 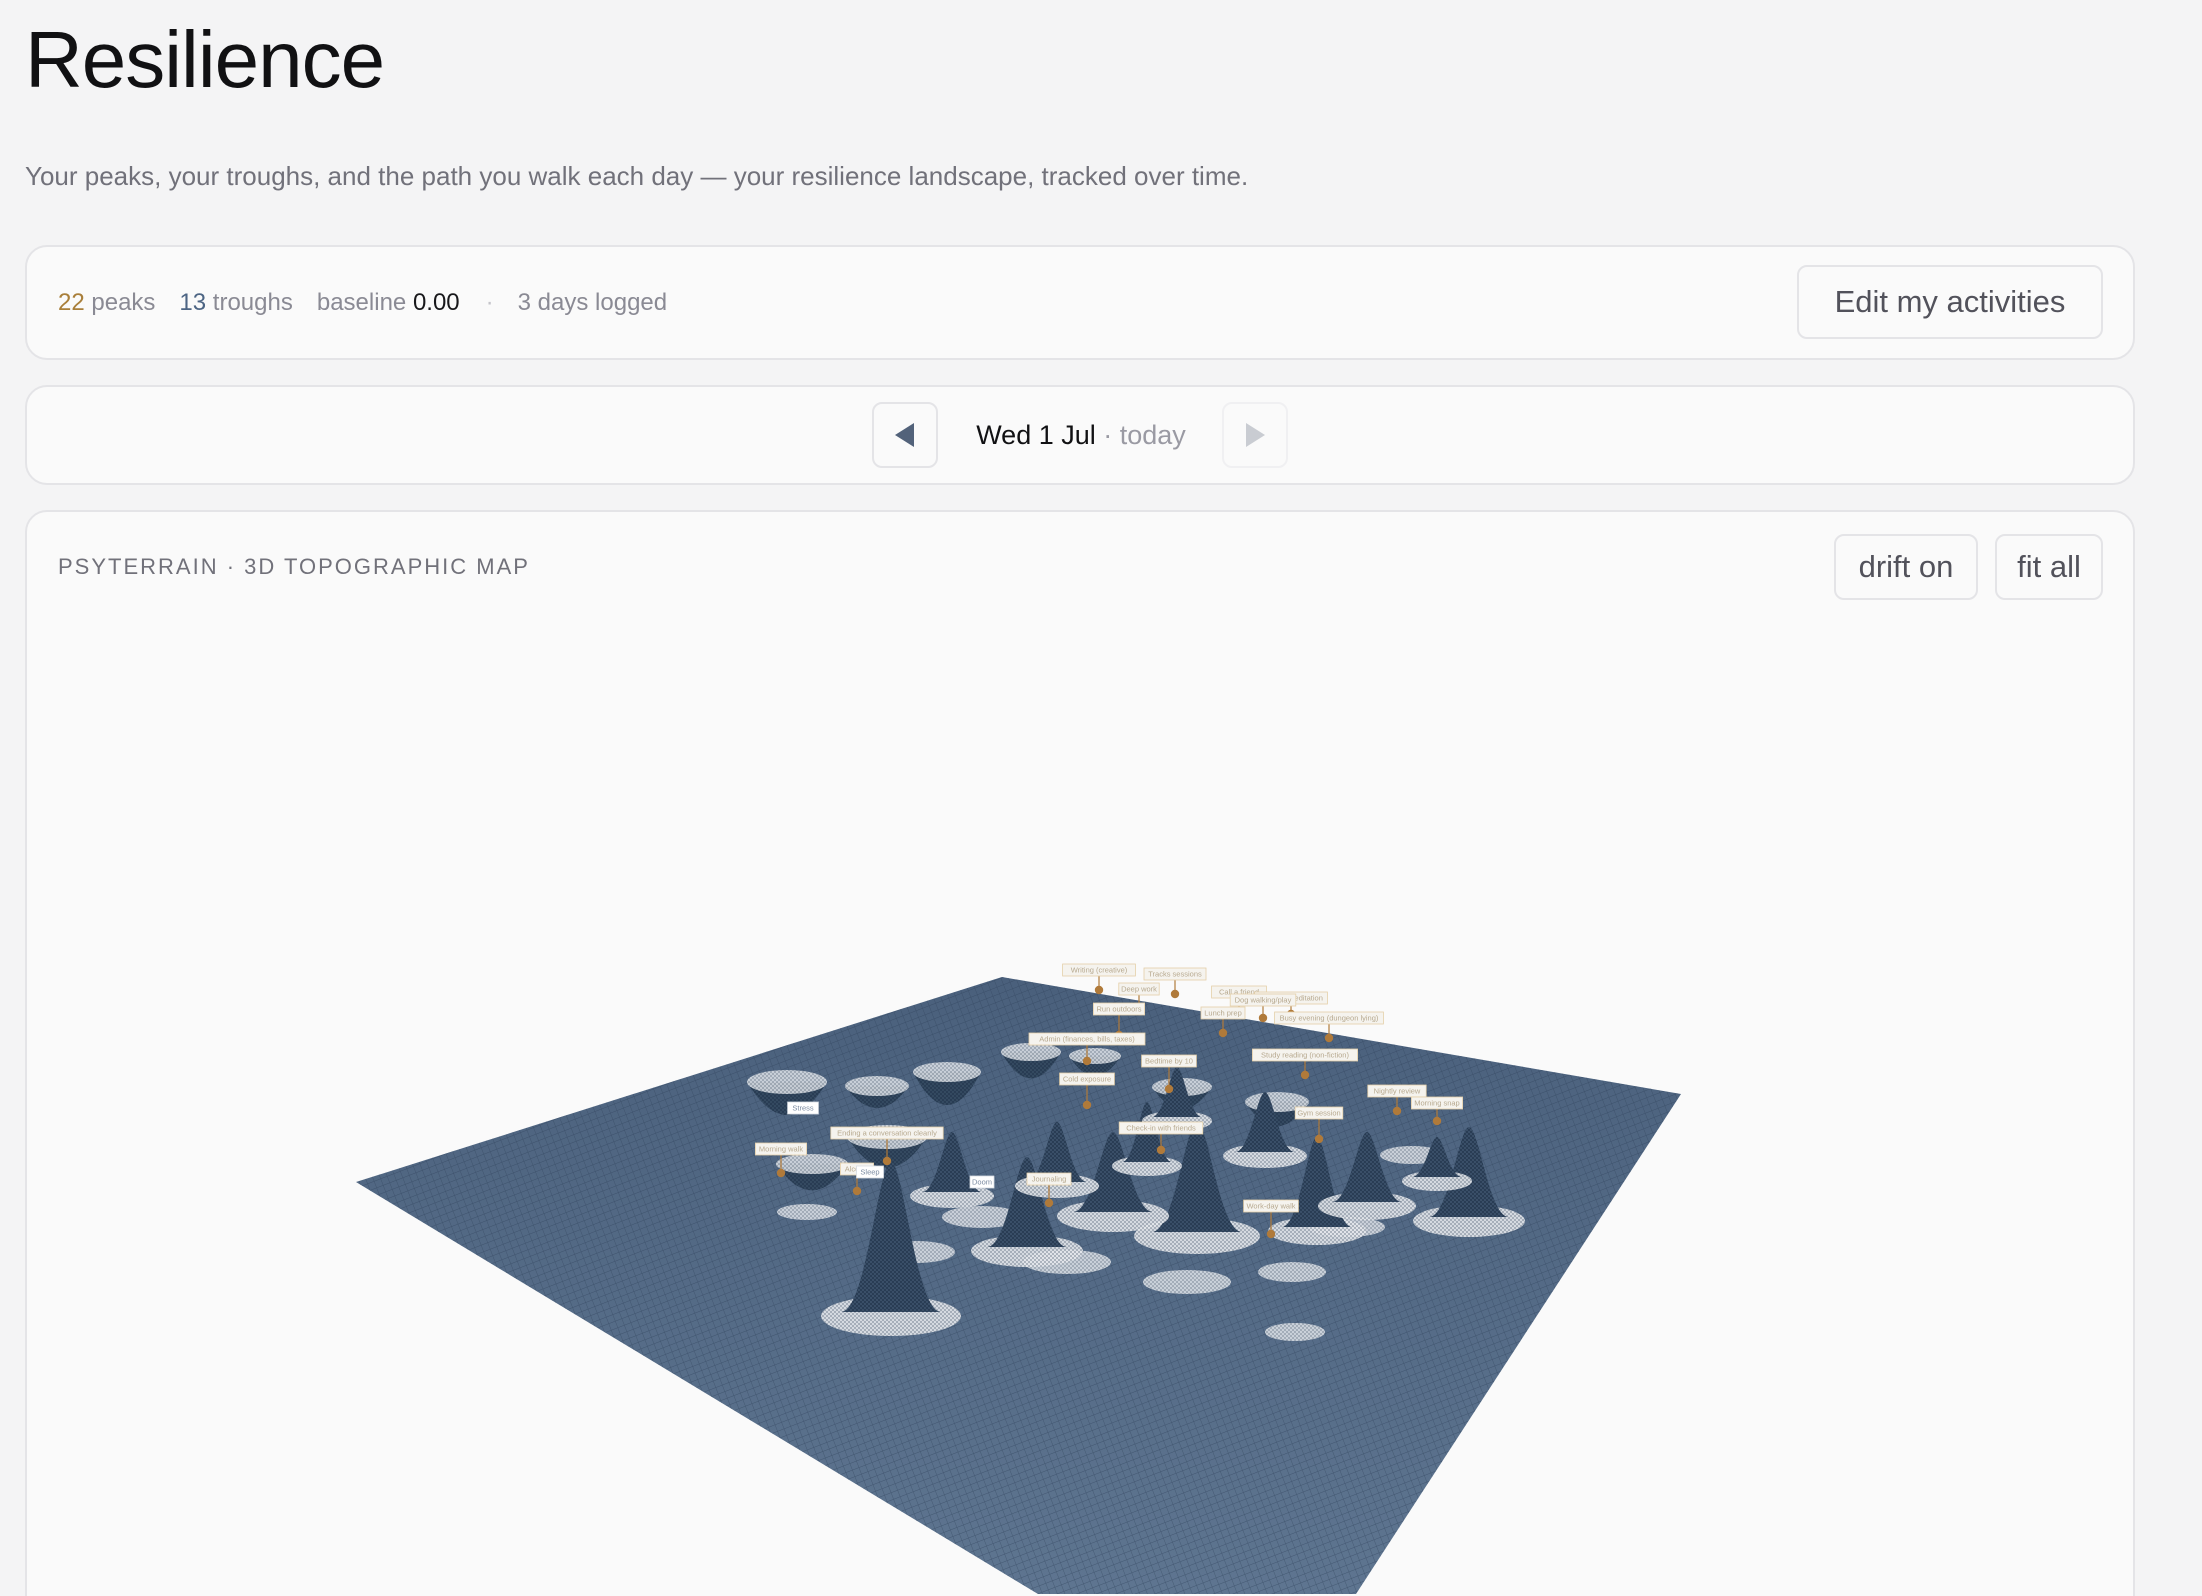 What do you see at coordinates (1118, 1009) in the screenshot?
I see `peak-label-text: Run outdoors` at bounding box center [1118, 1009].